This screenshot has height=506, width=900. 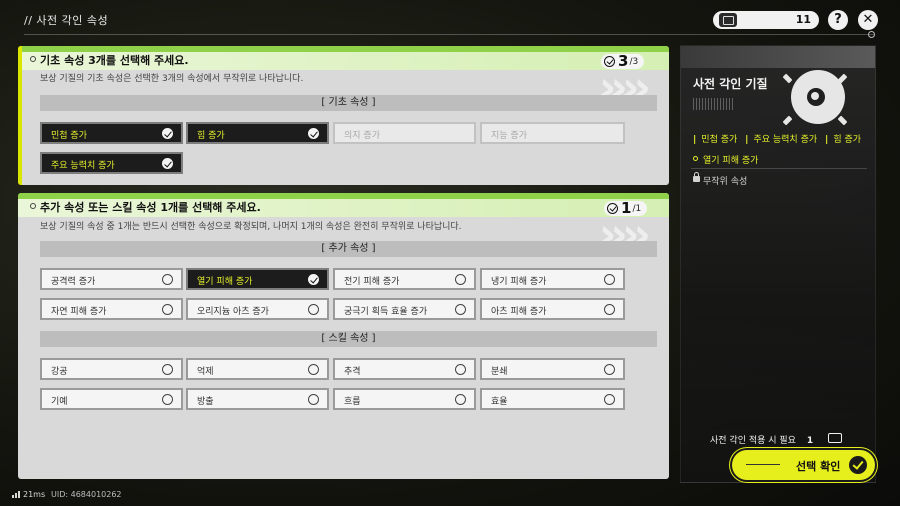 What do you see at coordinates (730, 84) in the screenshot?
I see `panel-title: 사전 각인 기질` at bounding box center [730, 84].